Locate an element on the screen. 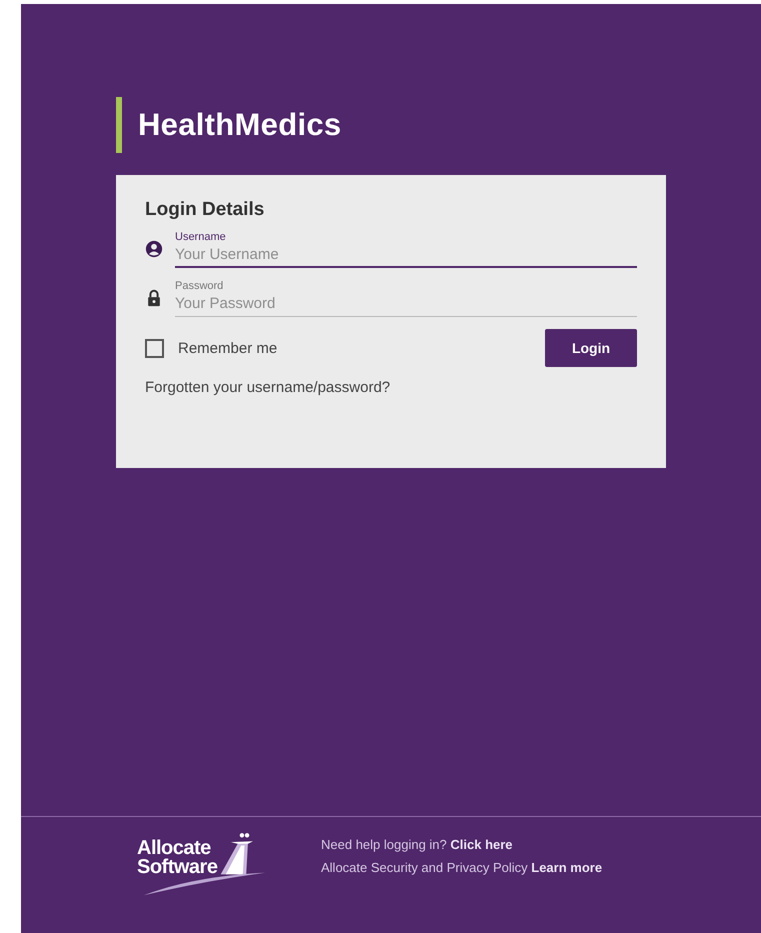  user-icon is located at coordinates (154, 249).